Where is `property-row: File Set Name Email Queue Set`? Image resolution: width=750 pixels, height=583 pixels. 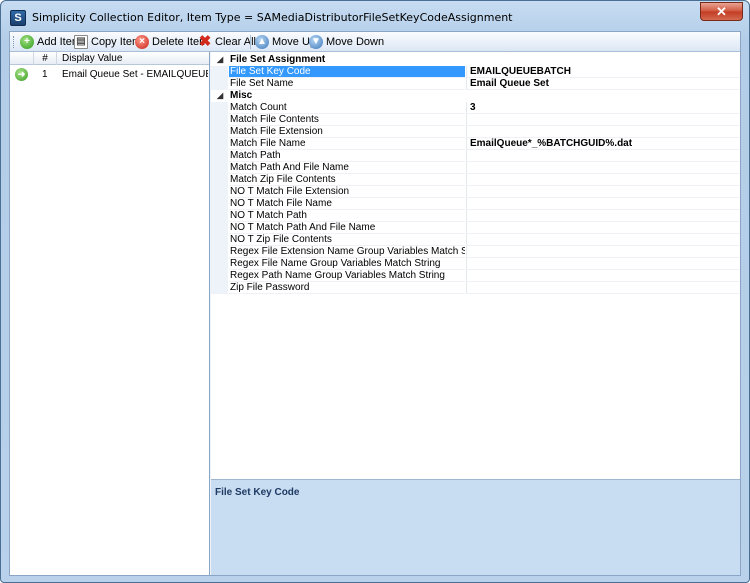 property-row: File Set Name Email Queue Set is located at coordinates (475, 84).